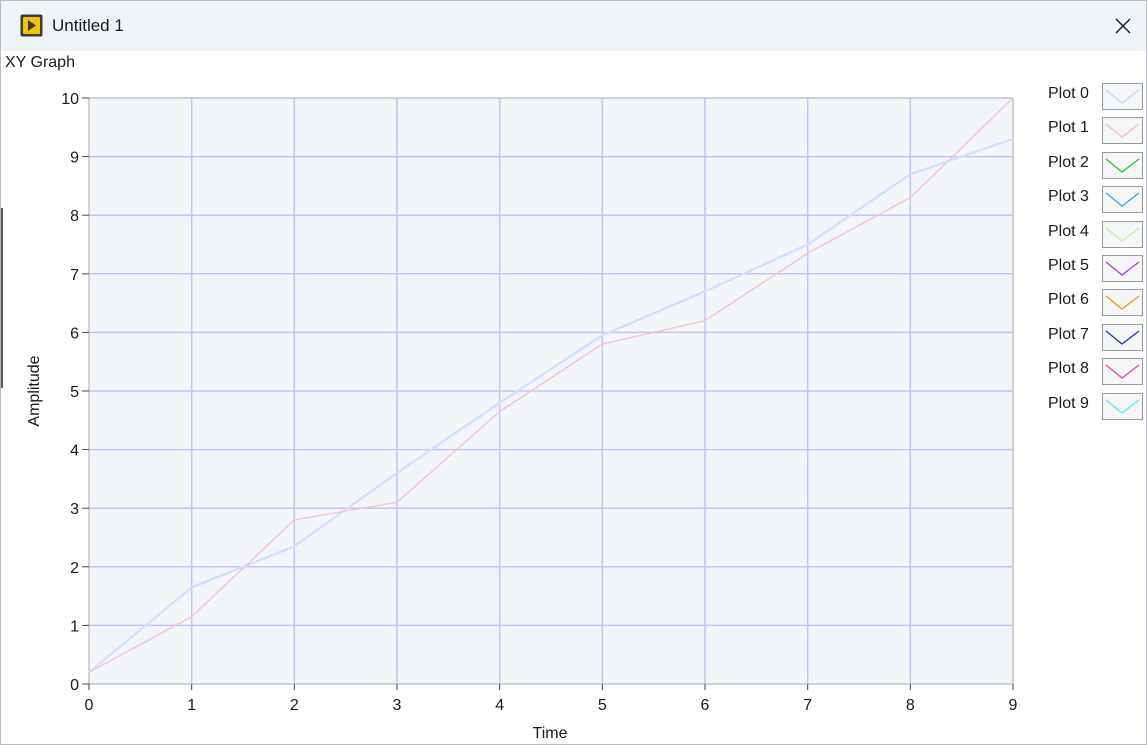 The width and height of the screenshot is (1147, 746). What do you see at coordinates (1094, 199) in the screenshot?
I see `legend-item: Plot 3` at bounding box center [1094, 199].